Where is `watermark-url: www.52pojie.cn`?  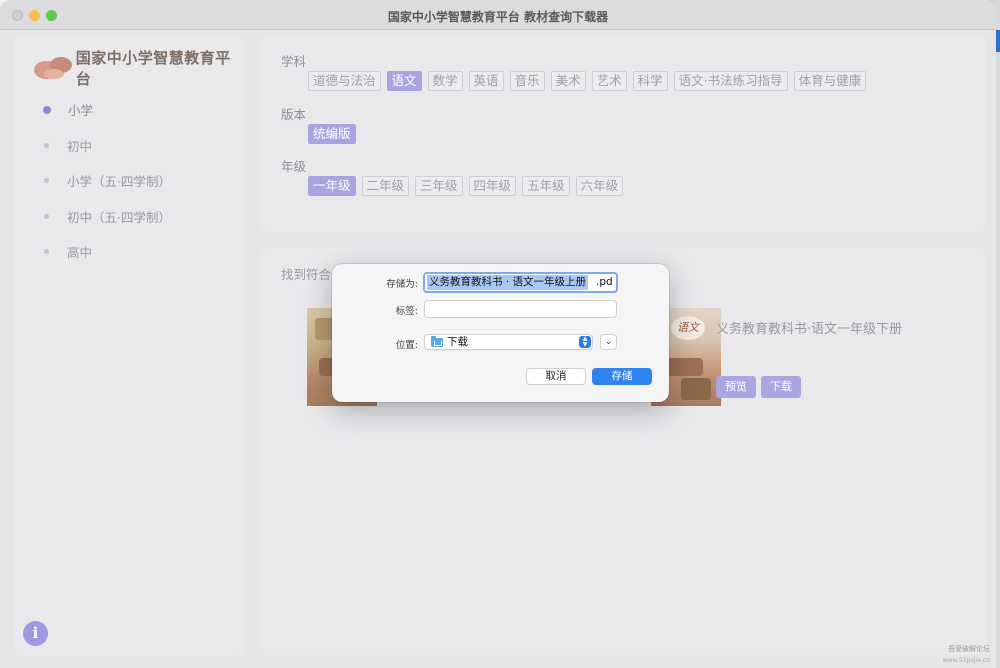
watermark-url: www.52pojie.cn is located at coordinates (966, 660).